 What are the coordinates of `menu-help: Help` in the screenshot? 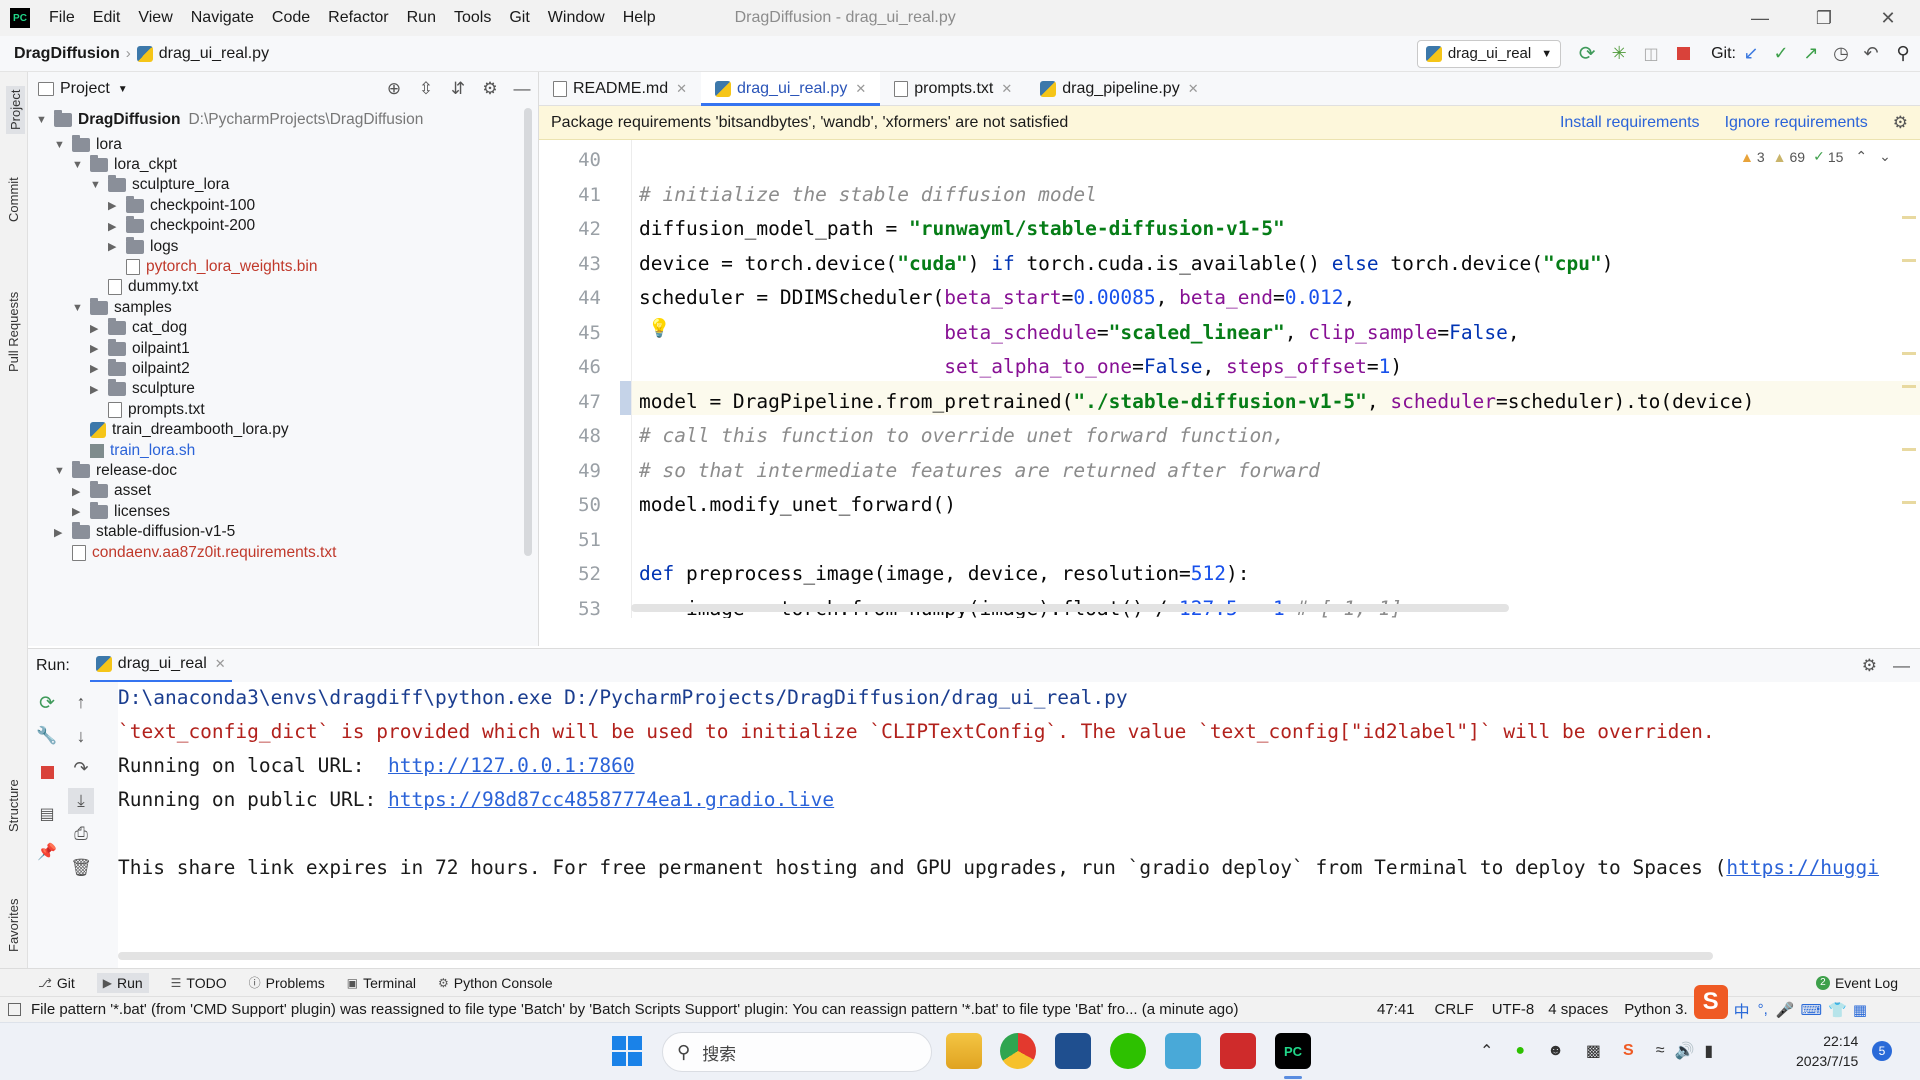 It's located at (639, 18).